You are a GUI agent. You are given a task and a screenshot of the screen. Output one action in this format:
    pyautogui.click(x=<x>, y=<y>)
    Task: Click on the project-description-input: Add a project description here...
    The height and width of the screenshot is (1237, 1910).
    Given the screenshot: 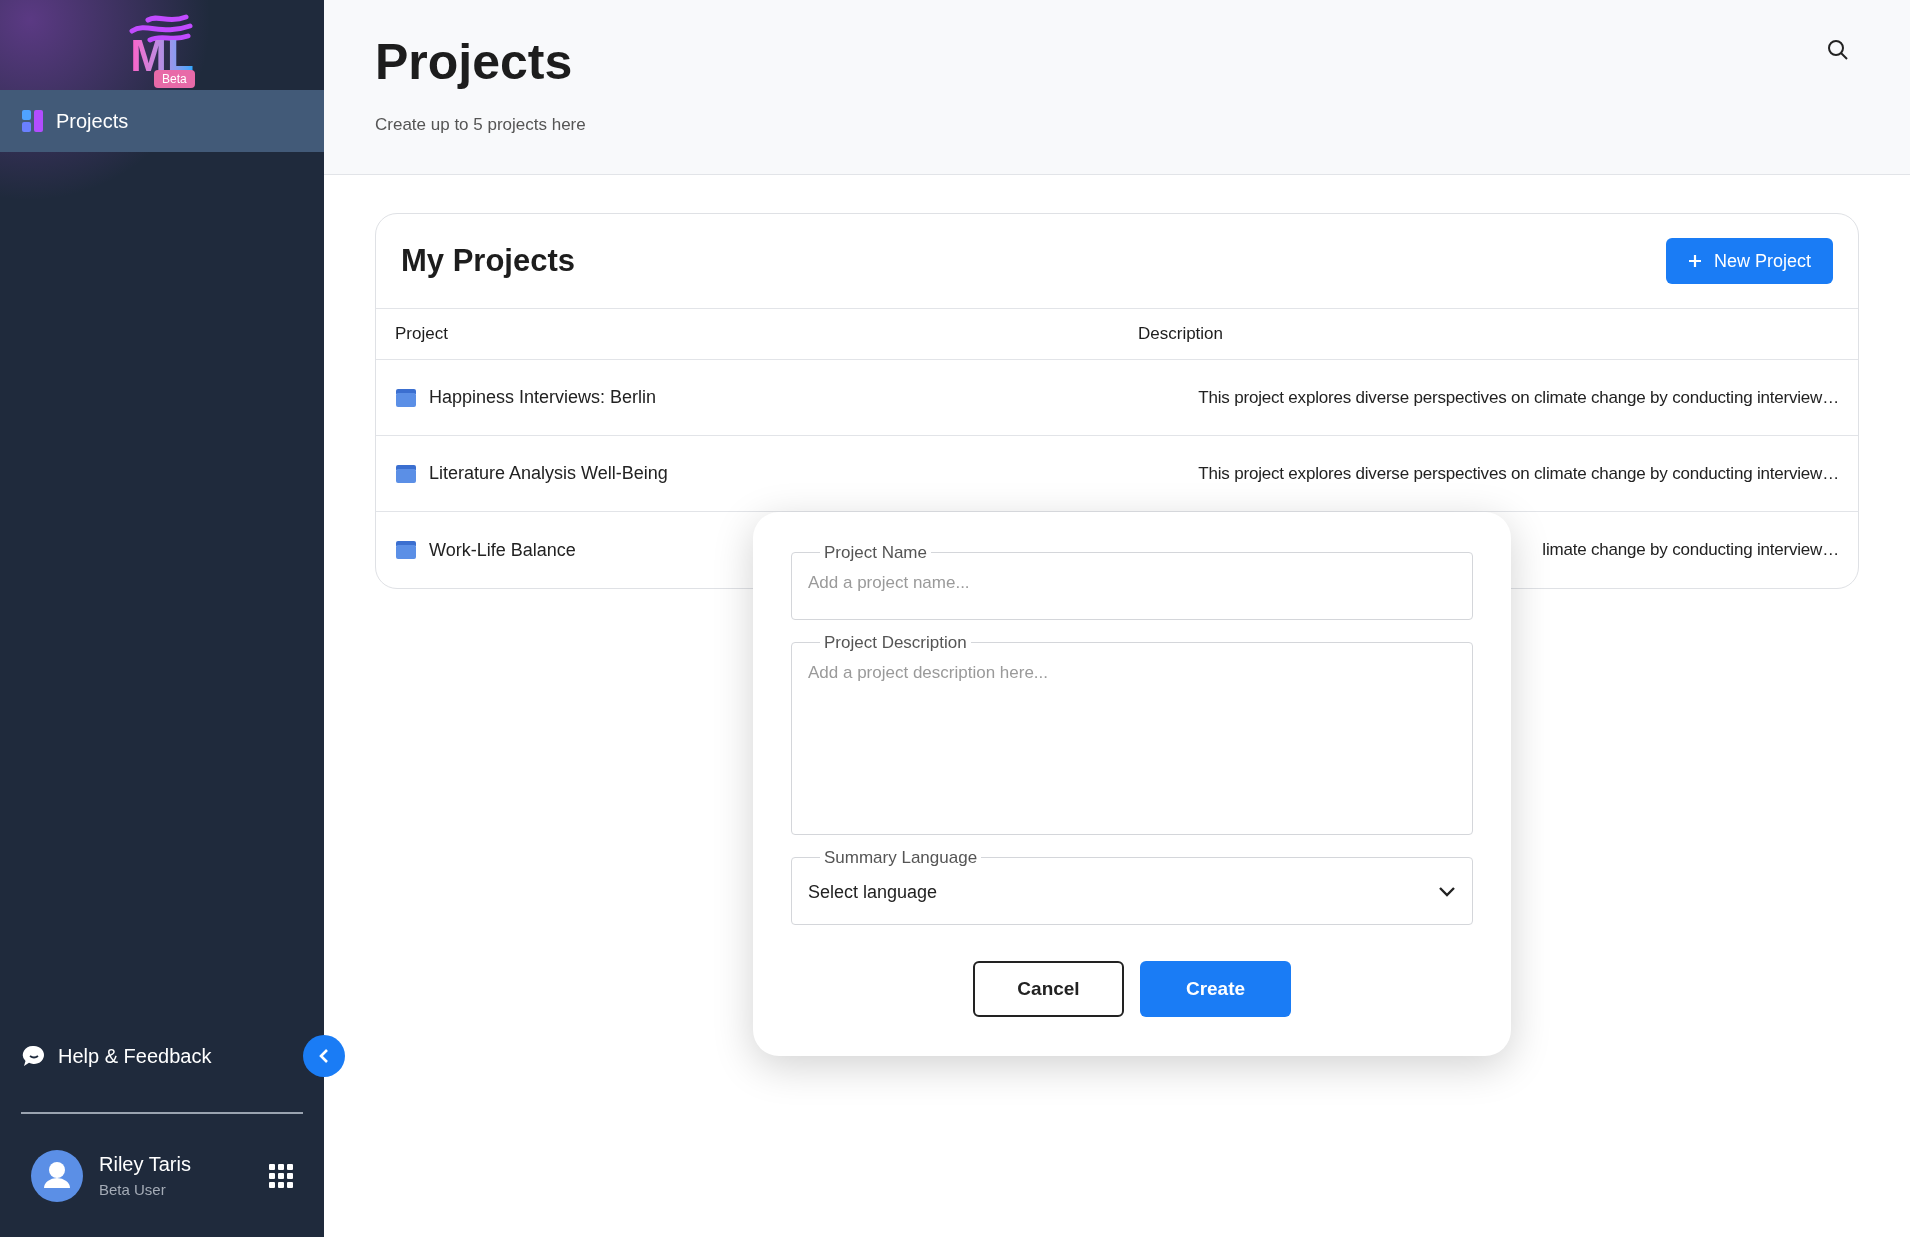 What is the action you would take?
    pyautogui.click(x=1132, y=739)
    